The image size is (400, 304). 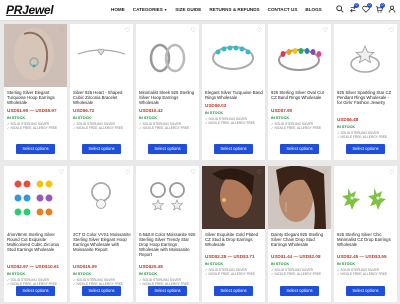 I want to click on product-price: USD$1.44 — USD$2.08, so click(x=296, y=256).